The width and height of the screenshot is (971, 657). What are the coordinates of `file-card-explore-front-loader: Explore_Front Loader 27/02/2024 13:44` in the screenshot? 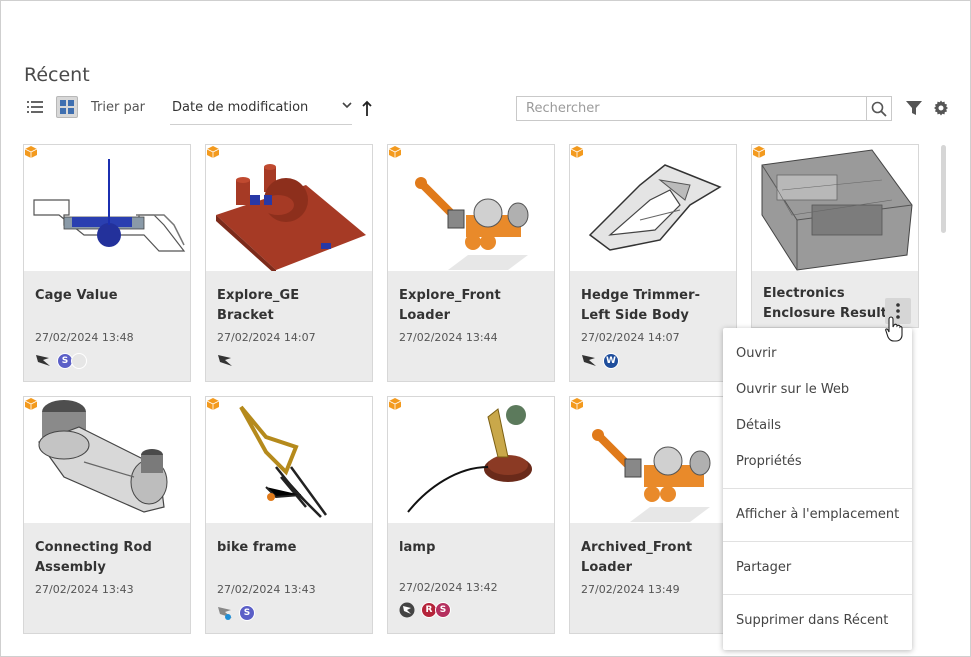 It's located at (471, 263).